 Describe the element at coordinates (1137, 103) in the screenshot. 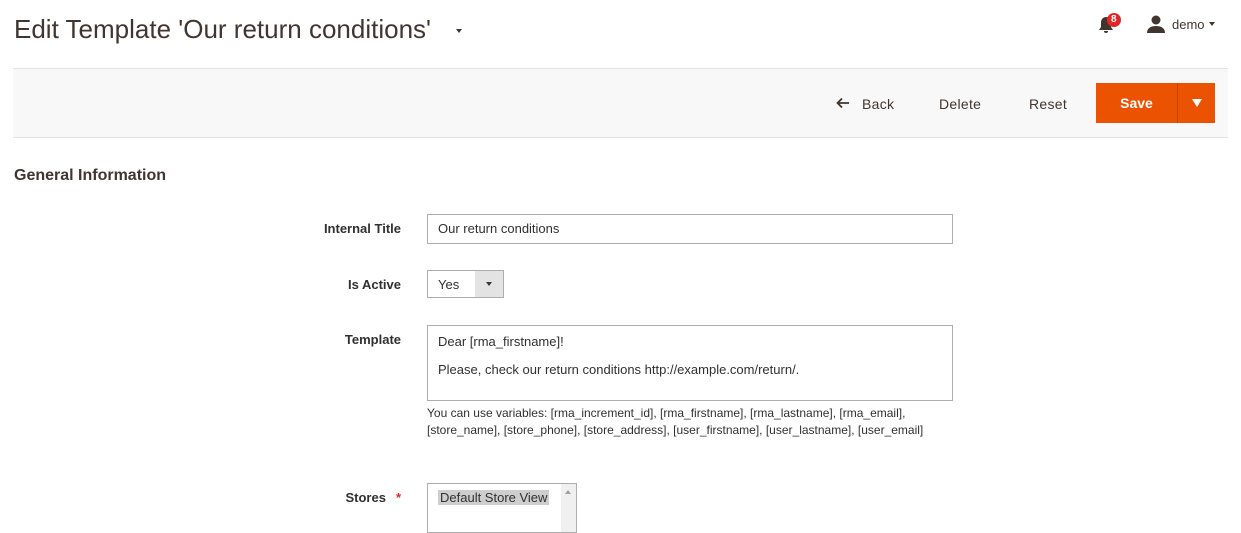

I see `save-button: Save` at that location.